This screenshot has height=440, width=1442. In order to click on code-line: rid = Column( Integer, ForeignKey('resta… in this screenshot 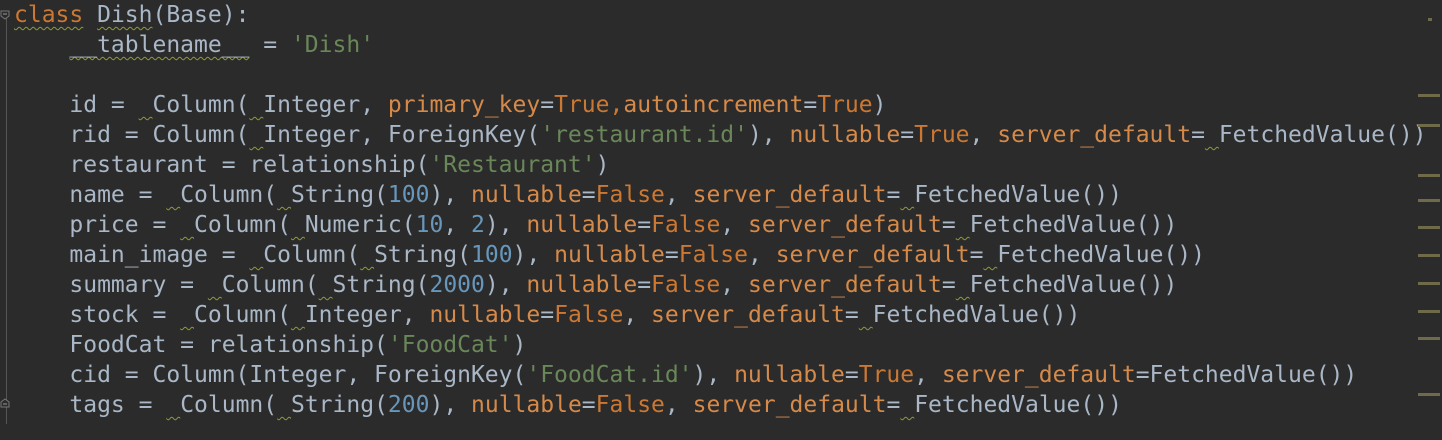, I will do `click(720, 135)`.